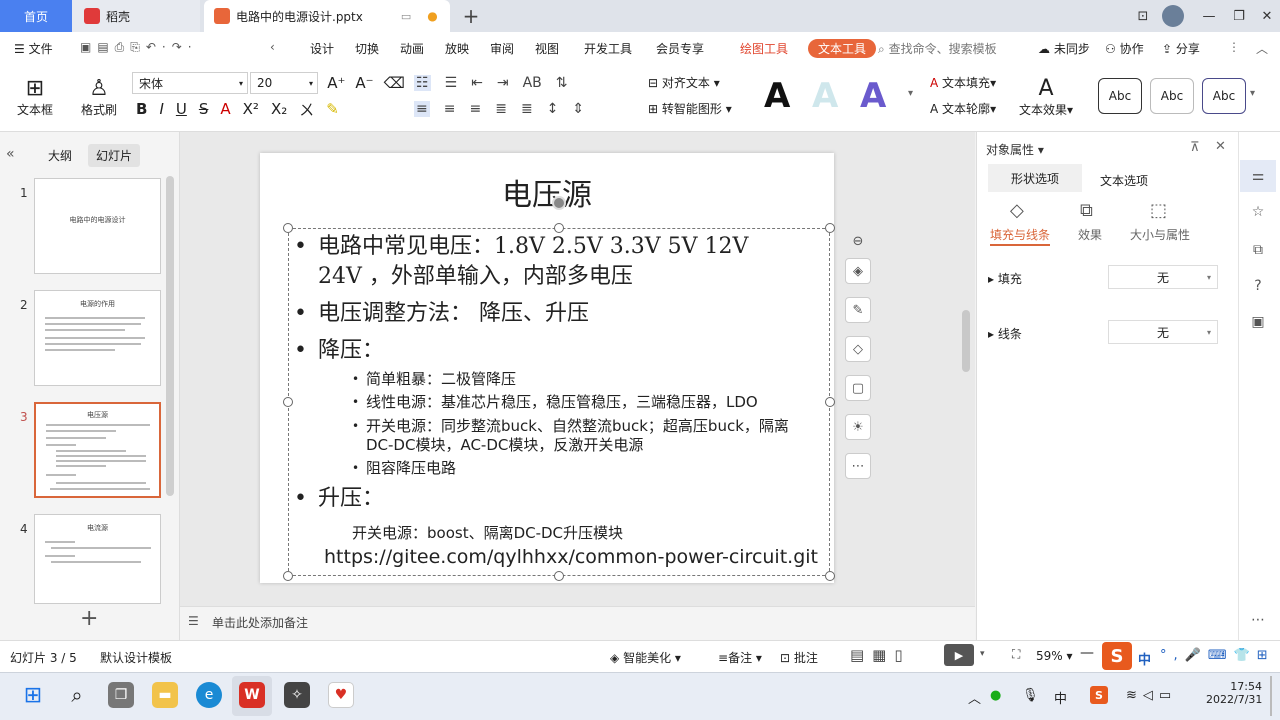  I want to click on menu-drawing-tools: 绘图工具, so click(764, 48).